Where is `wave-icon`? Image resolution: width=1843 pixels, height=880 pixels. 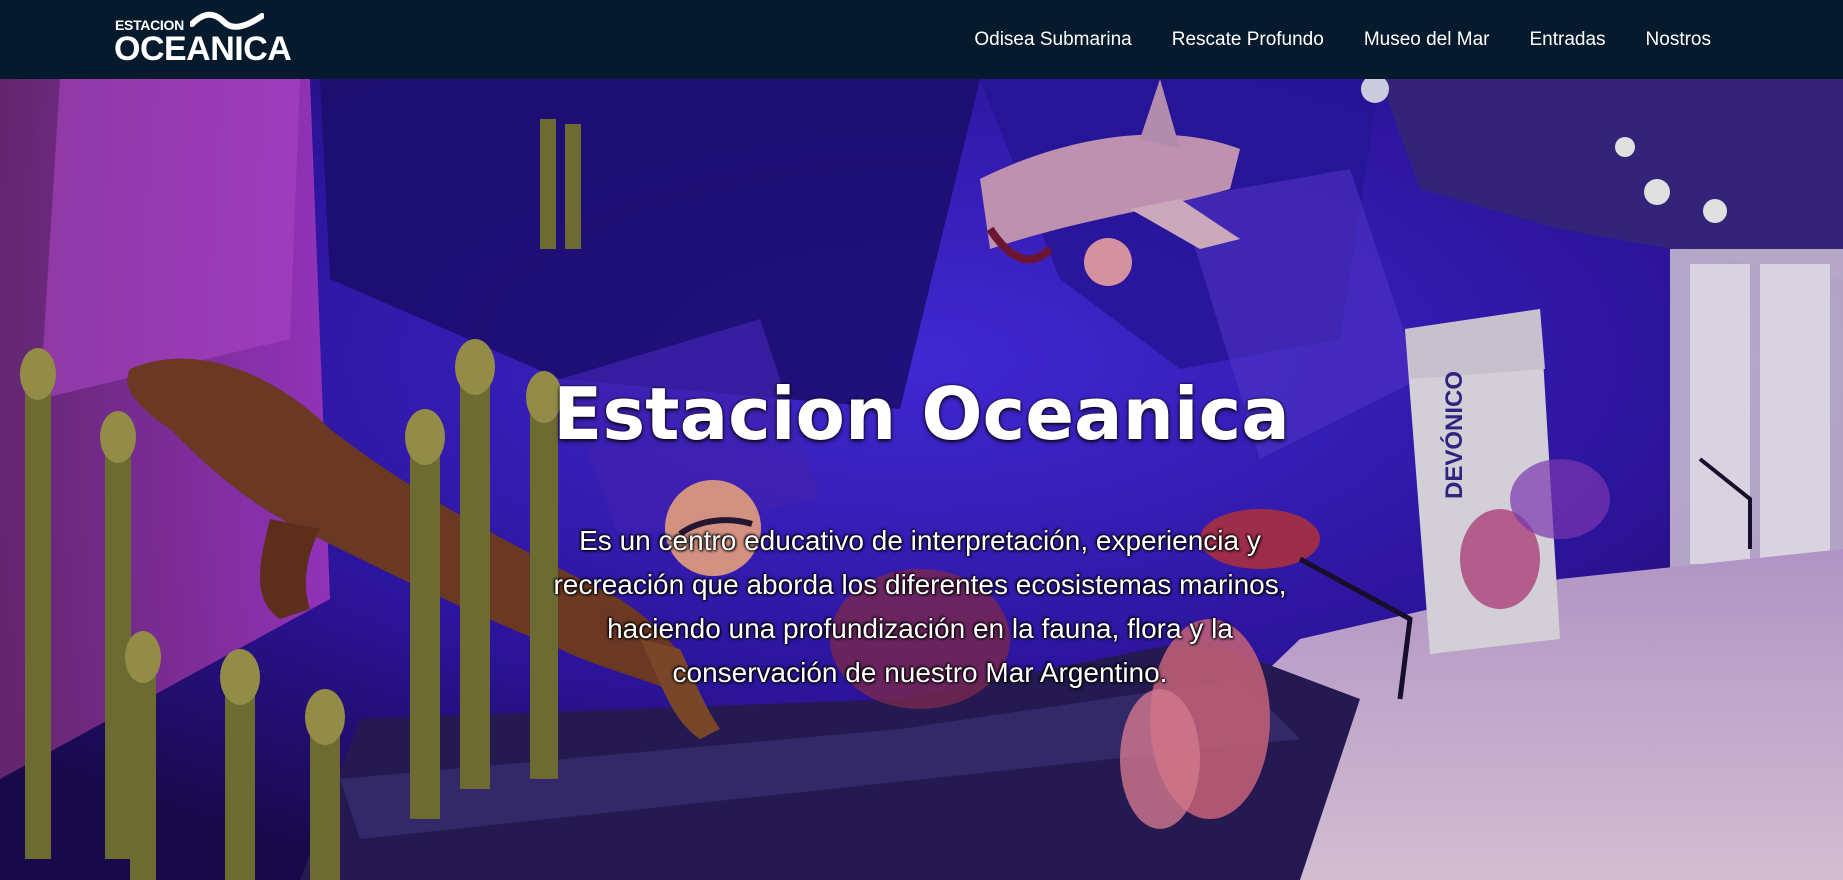
wave-icon is located at coordinates (227, 20).